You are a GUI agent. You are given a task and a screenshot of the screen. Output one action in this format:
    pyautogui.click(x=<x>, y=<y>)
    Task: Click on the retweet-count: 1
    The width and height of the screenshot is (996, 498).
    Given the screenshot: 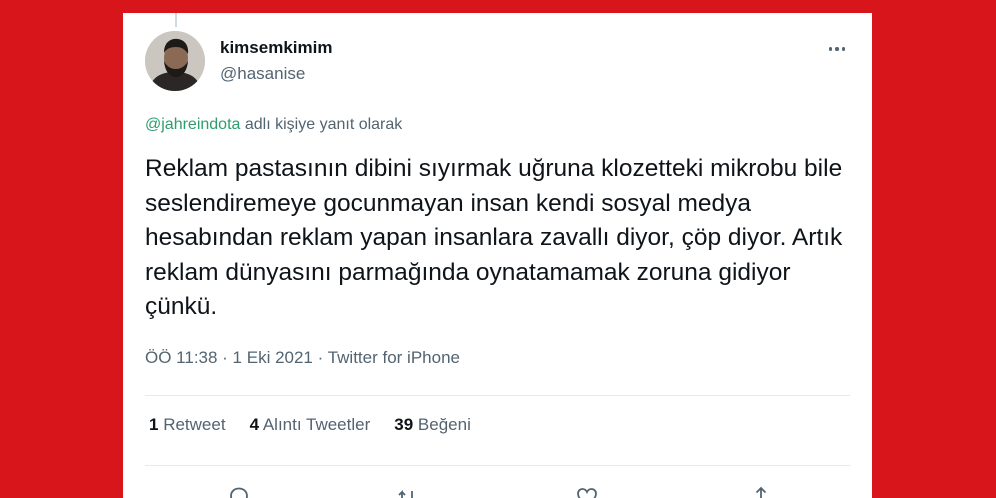 What is the action you would take?
    pyautogui.click(x=154, y=424)
    